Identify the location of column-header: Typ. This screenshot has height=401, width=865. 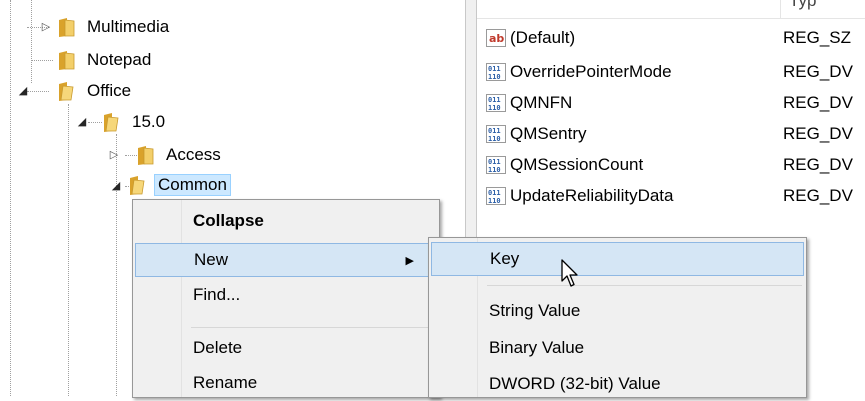
(671, 9).